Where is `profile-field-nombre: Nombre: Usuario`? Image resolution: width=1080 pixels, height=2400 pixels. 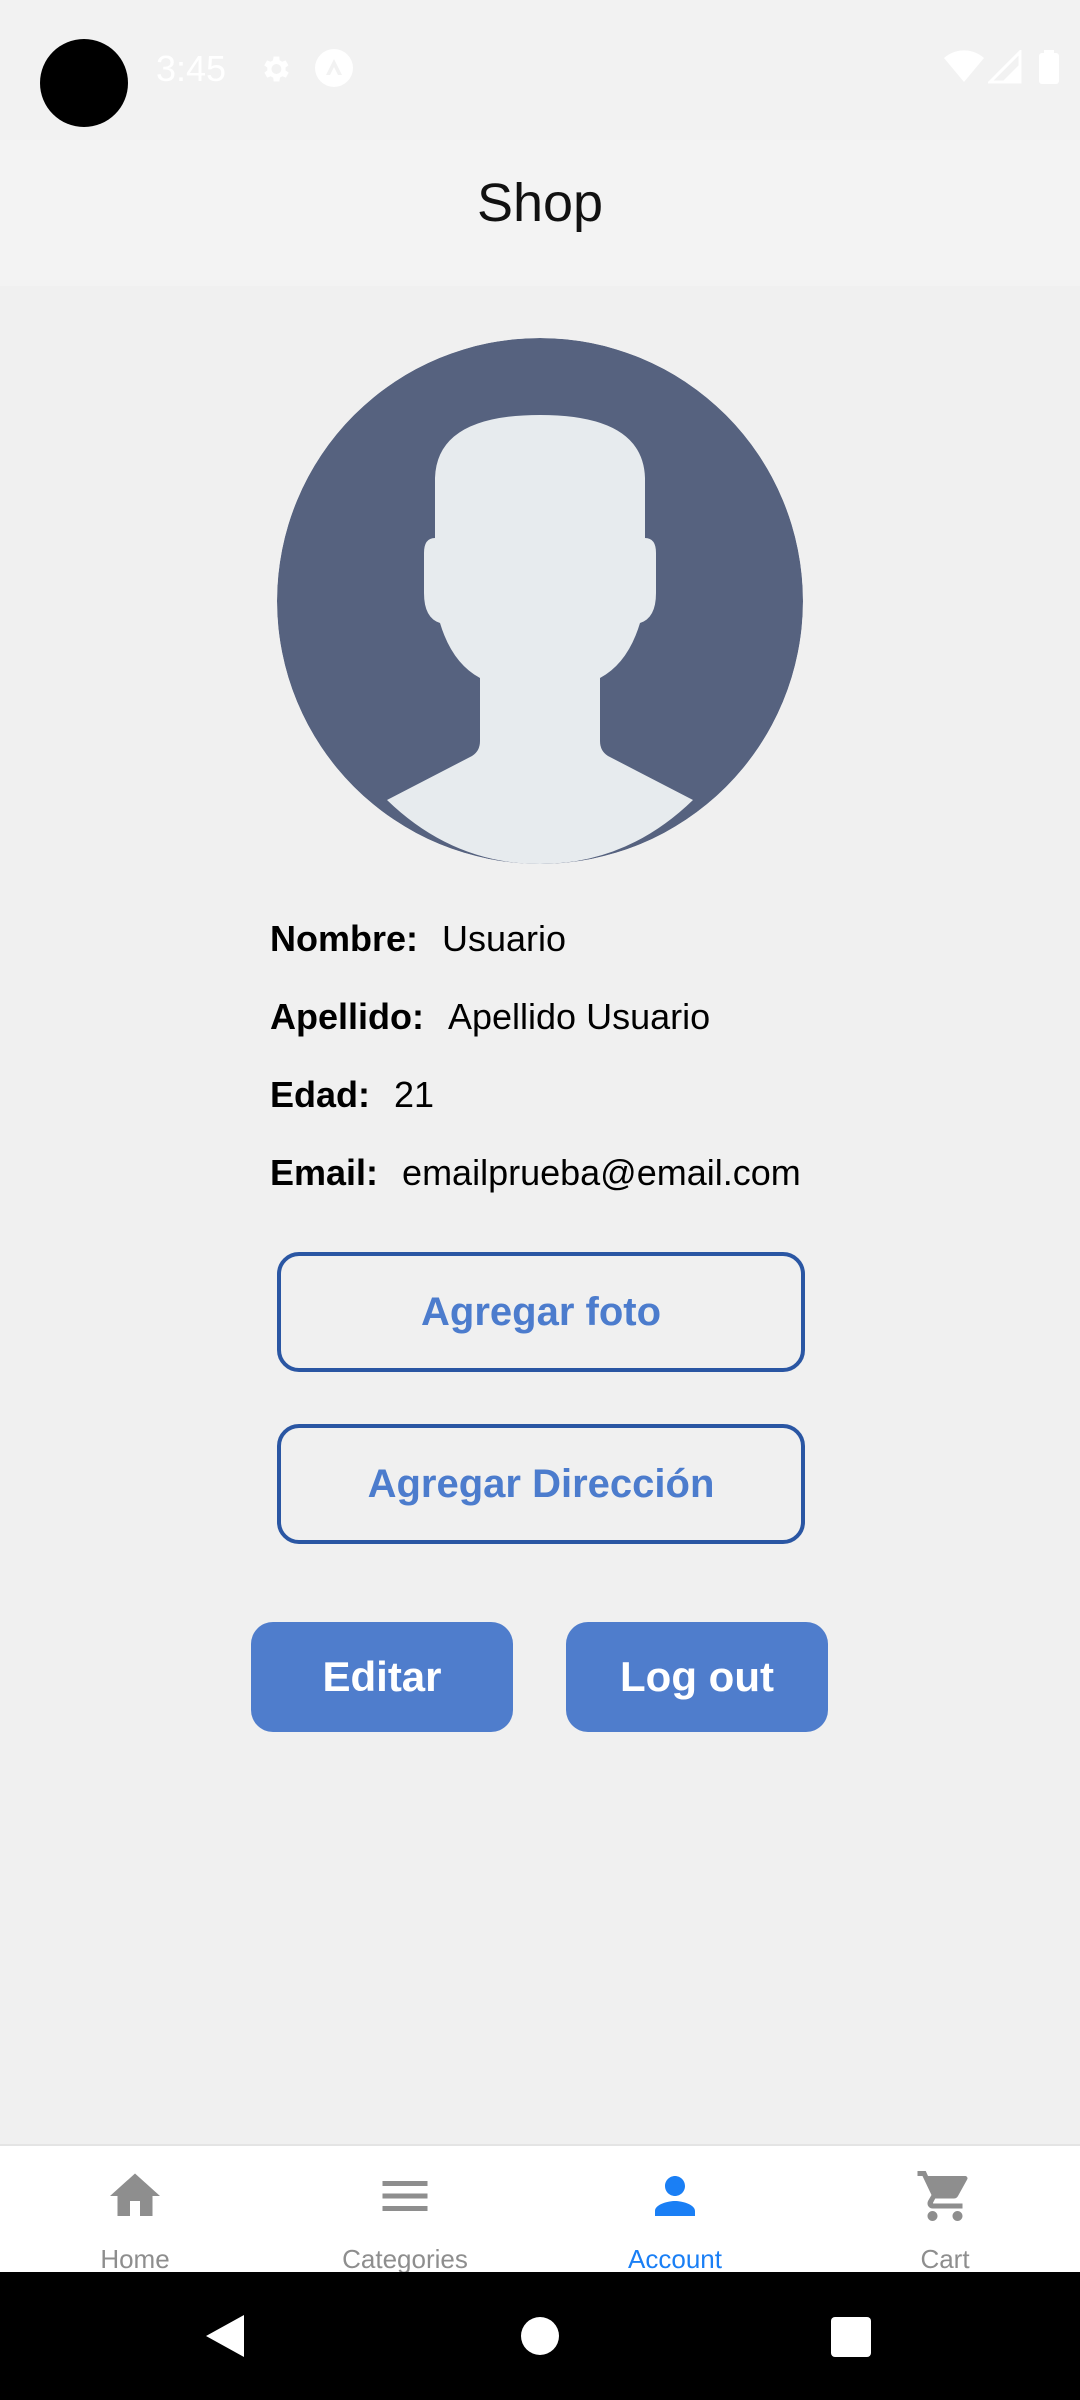
profile-field-nombre: Nombre: Usuario is located at coordinates (418, 939).